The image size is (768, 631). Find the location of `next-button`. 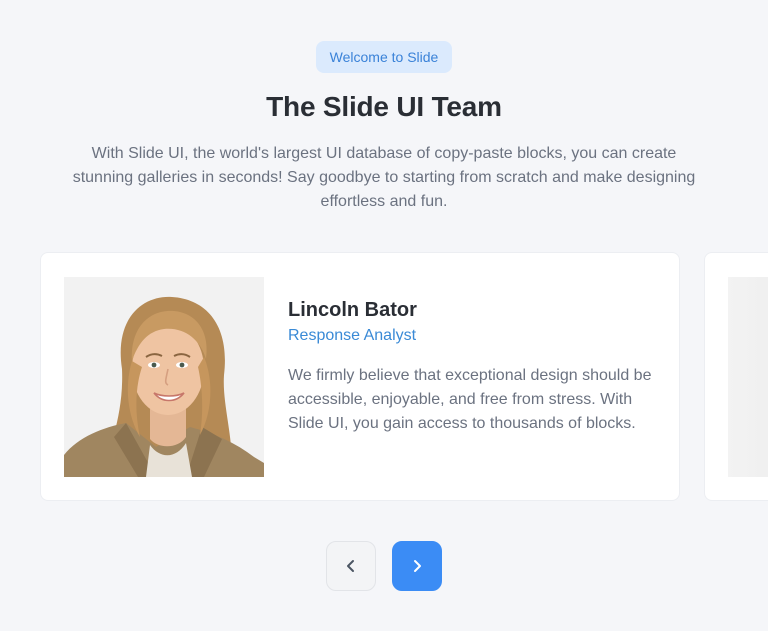

next-button is located at coordinates (417, 566).